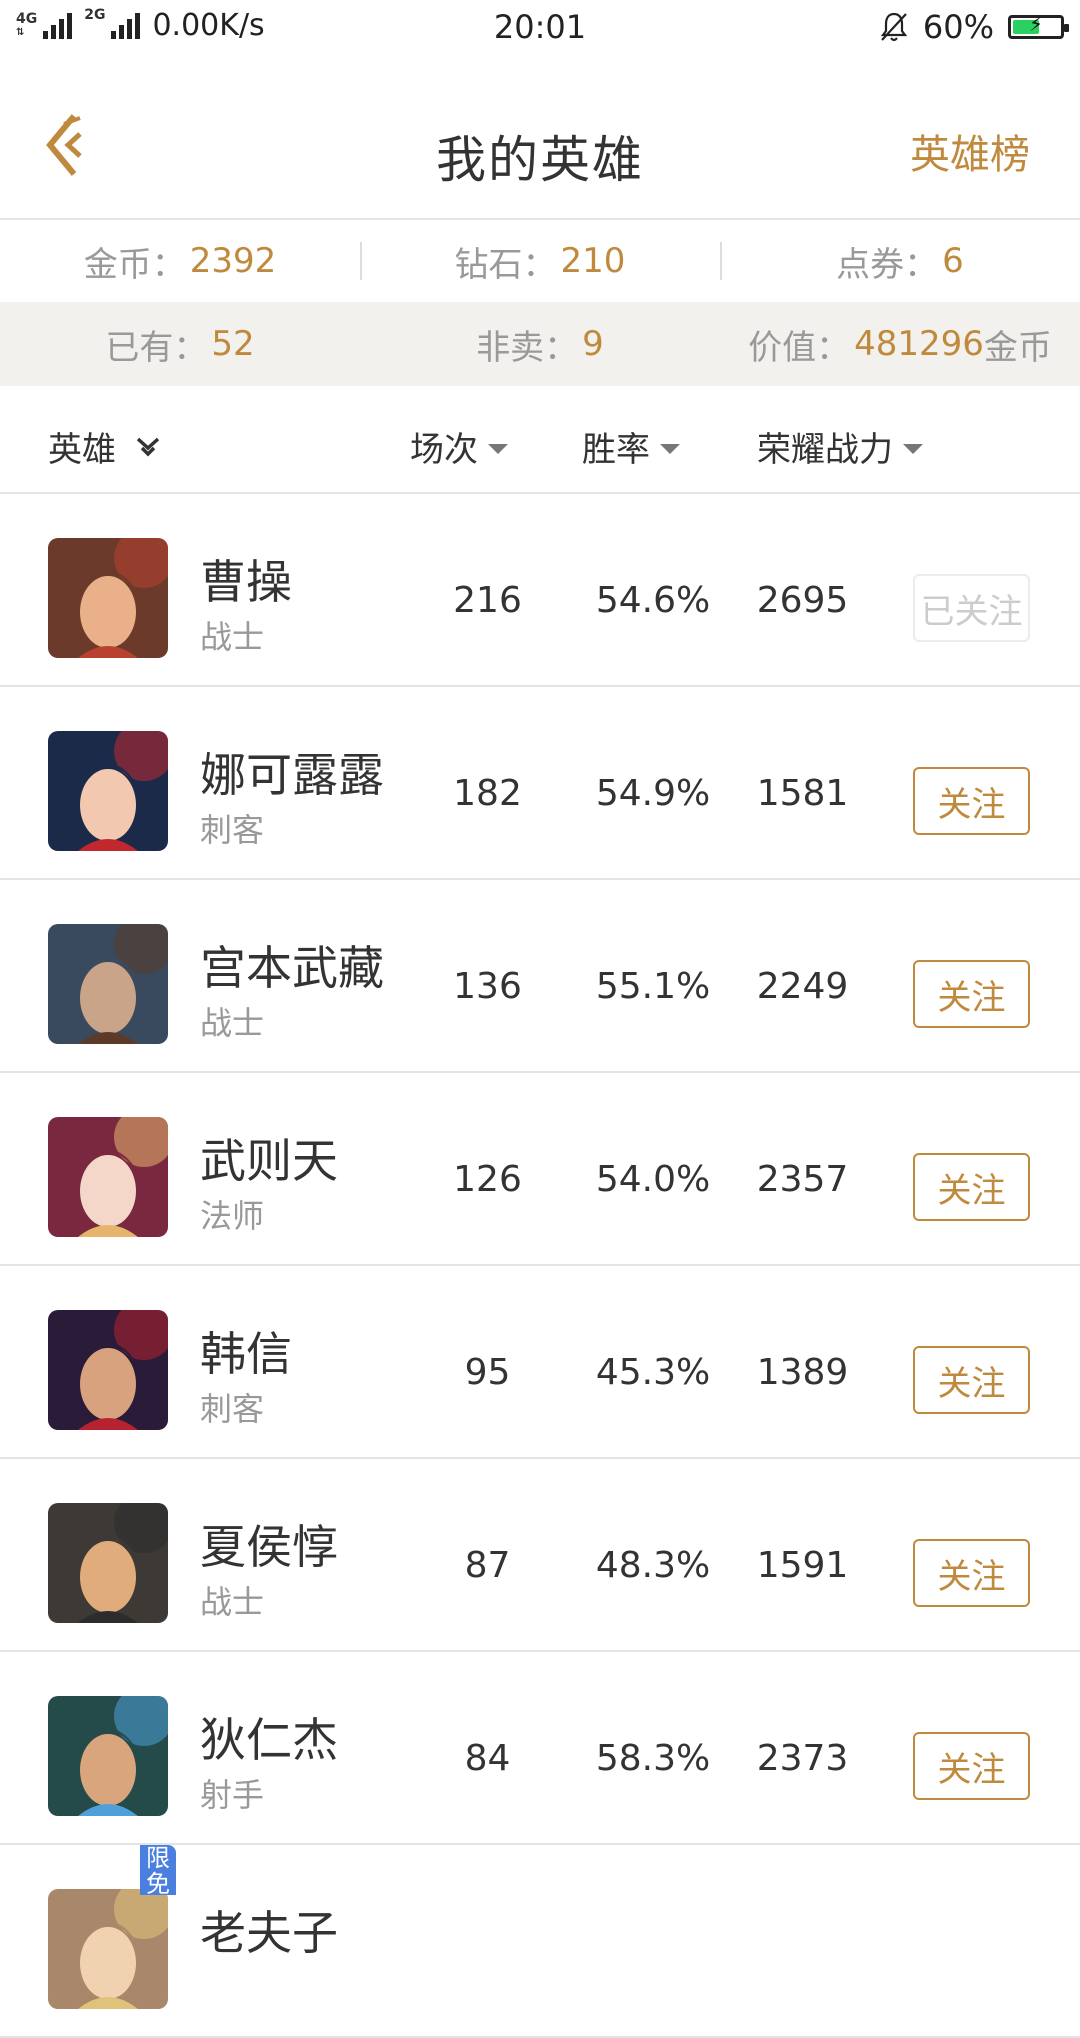 Image resolution: width=1080 pixels, height=2038 pixels. I want to click on value-suffix: 金币, so click(1017, 347).